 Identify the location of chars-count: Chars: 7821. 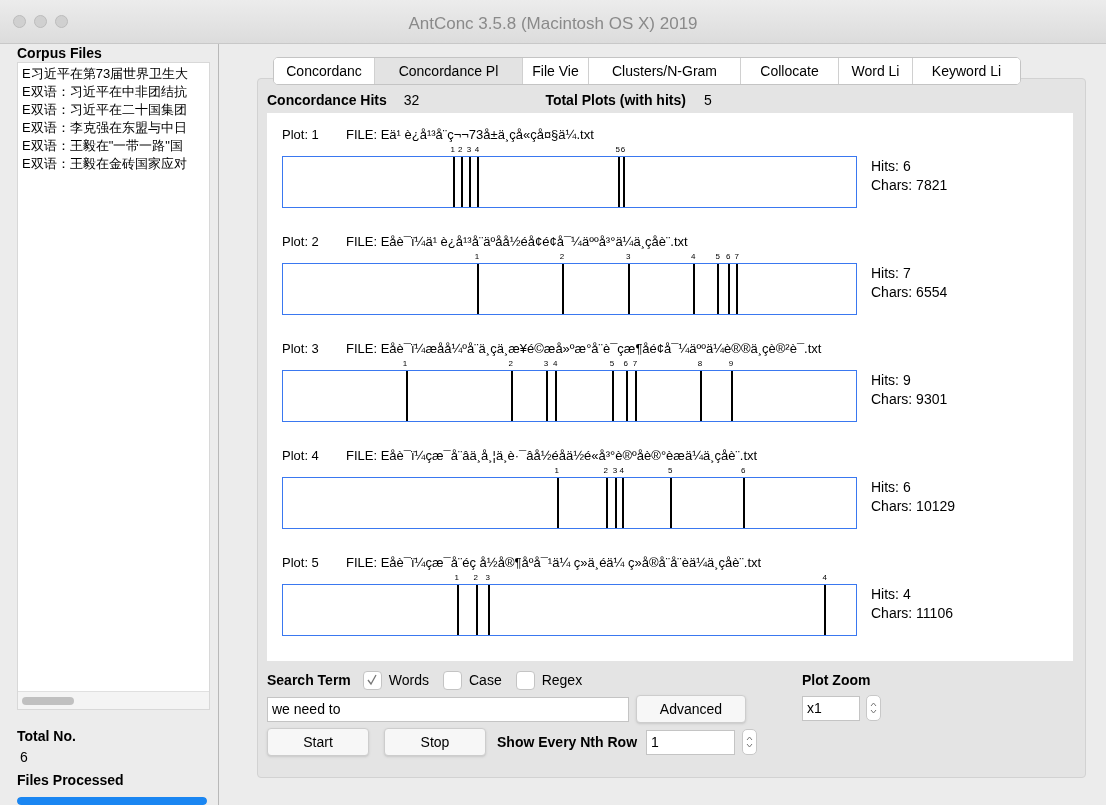
(909, 185).